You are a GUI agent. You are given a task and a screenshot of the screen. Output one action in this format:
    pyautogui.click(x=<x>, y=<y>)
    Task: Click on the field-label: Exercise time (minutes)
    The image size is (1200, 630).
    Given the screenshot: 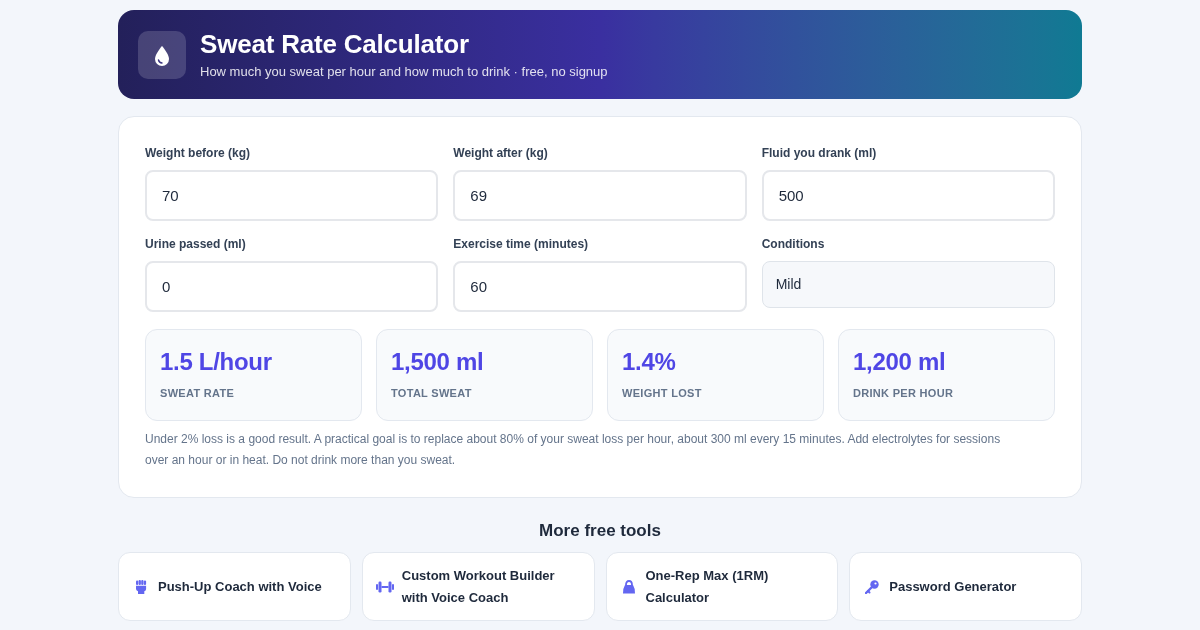 What is the action you would take?
    pyautogui.click(x=521, y=244)
    